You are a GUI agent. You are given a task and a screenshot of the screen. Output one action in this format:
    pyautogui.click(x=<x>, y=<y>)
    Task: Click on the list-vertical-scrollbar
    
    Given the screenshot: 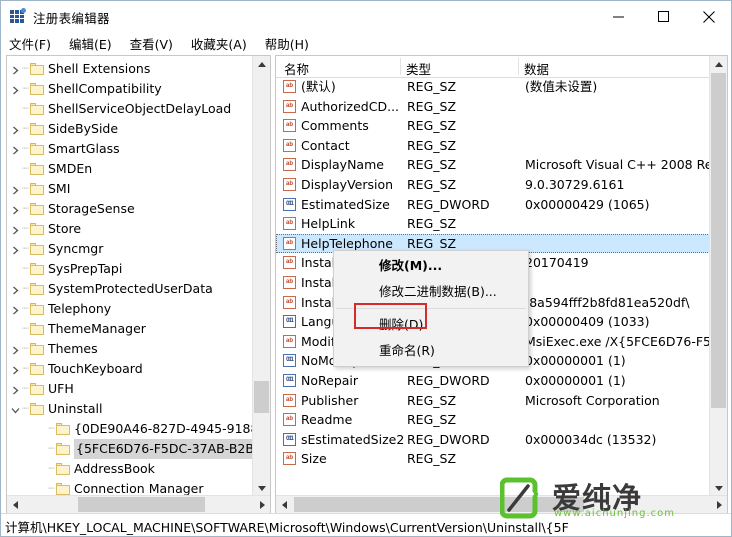 What is the action you would take?
    pyautogui.click(x=718, y=276)
    